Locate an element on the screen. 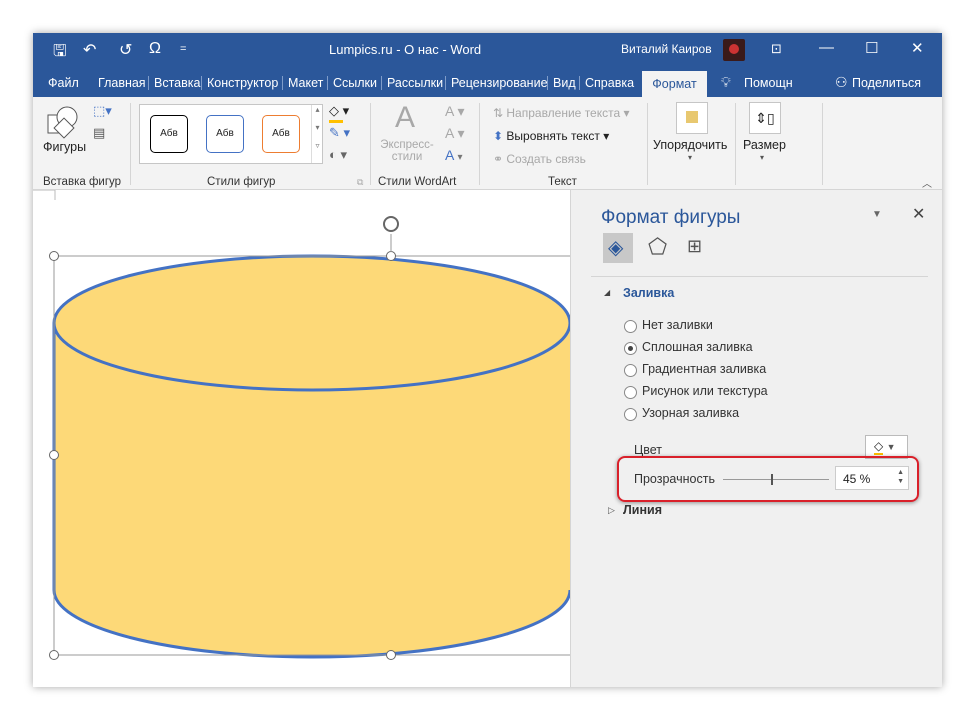 This screenshot has width=975, height=719. gallery-scroll: ▴ ▾ ▿ is located at coordinates (317, 134).